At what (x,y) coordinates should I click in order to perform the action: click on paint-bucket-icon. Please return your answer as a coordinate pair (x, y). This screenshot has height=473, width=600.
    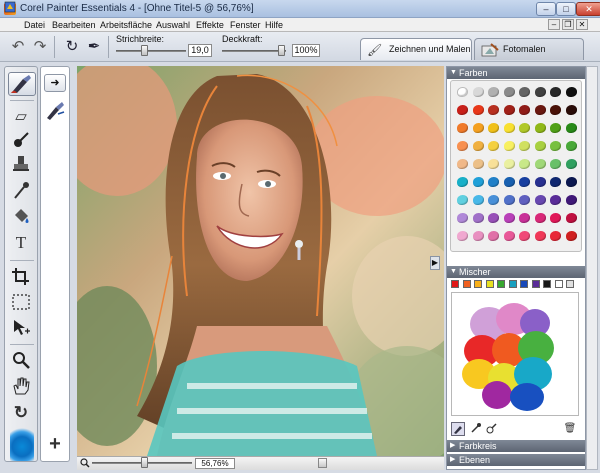
    Looking at the image, I should click on (21, 217).